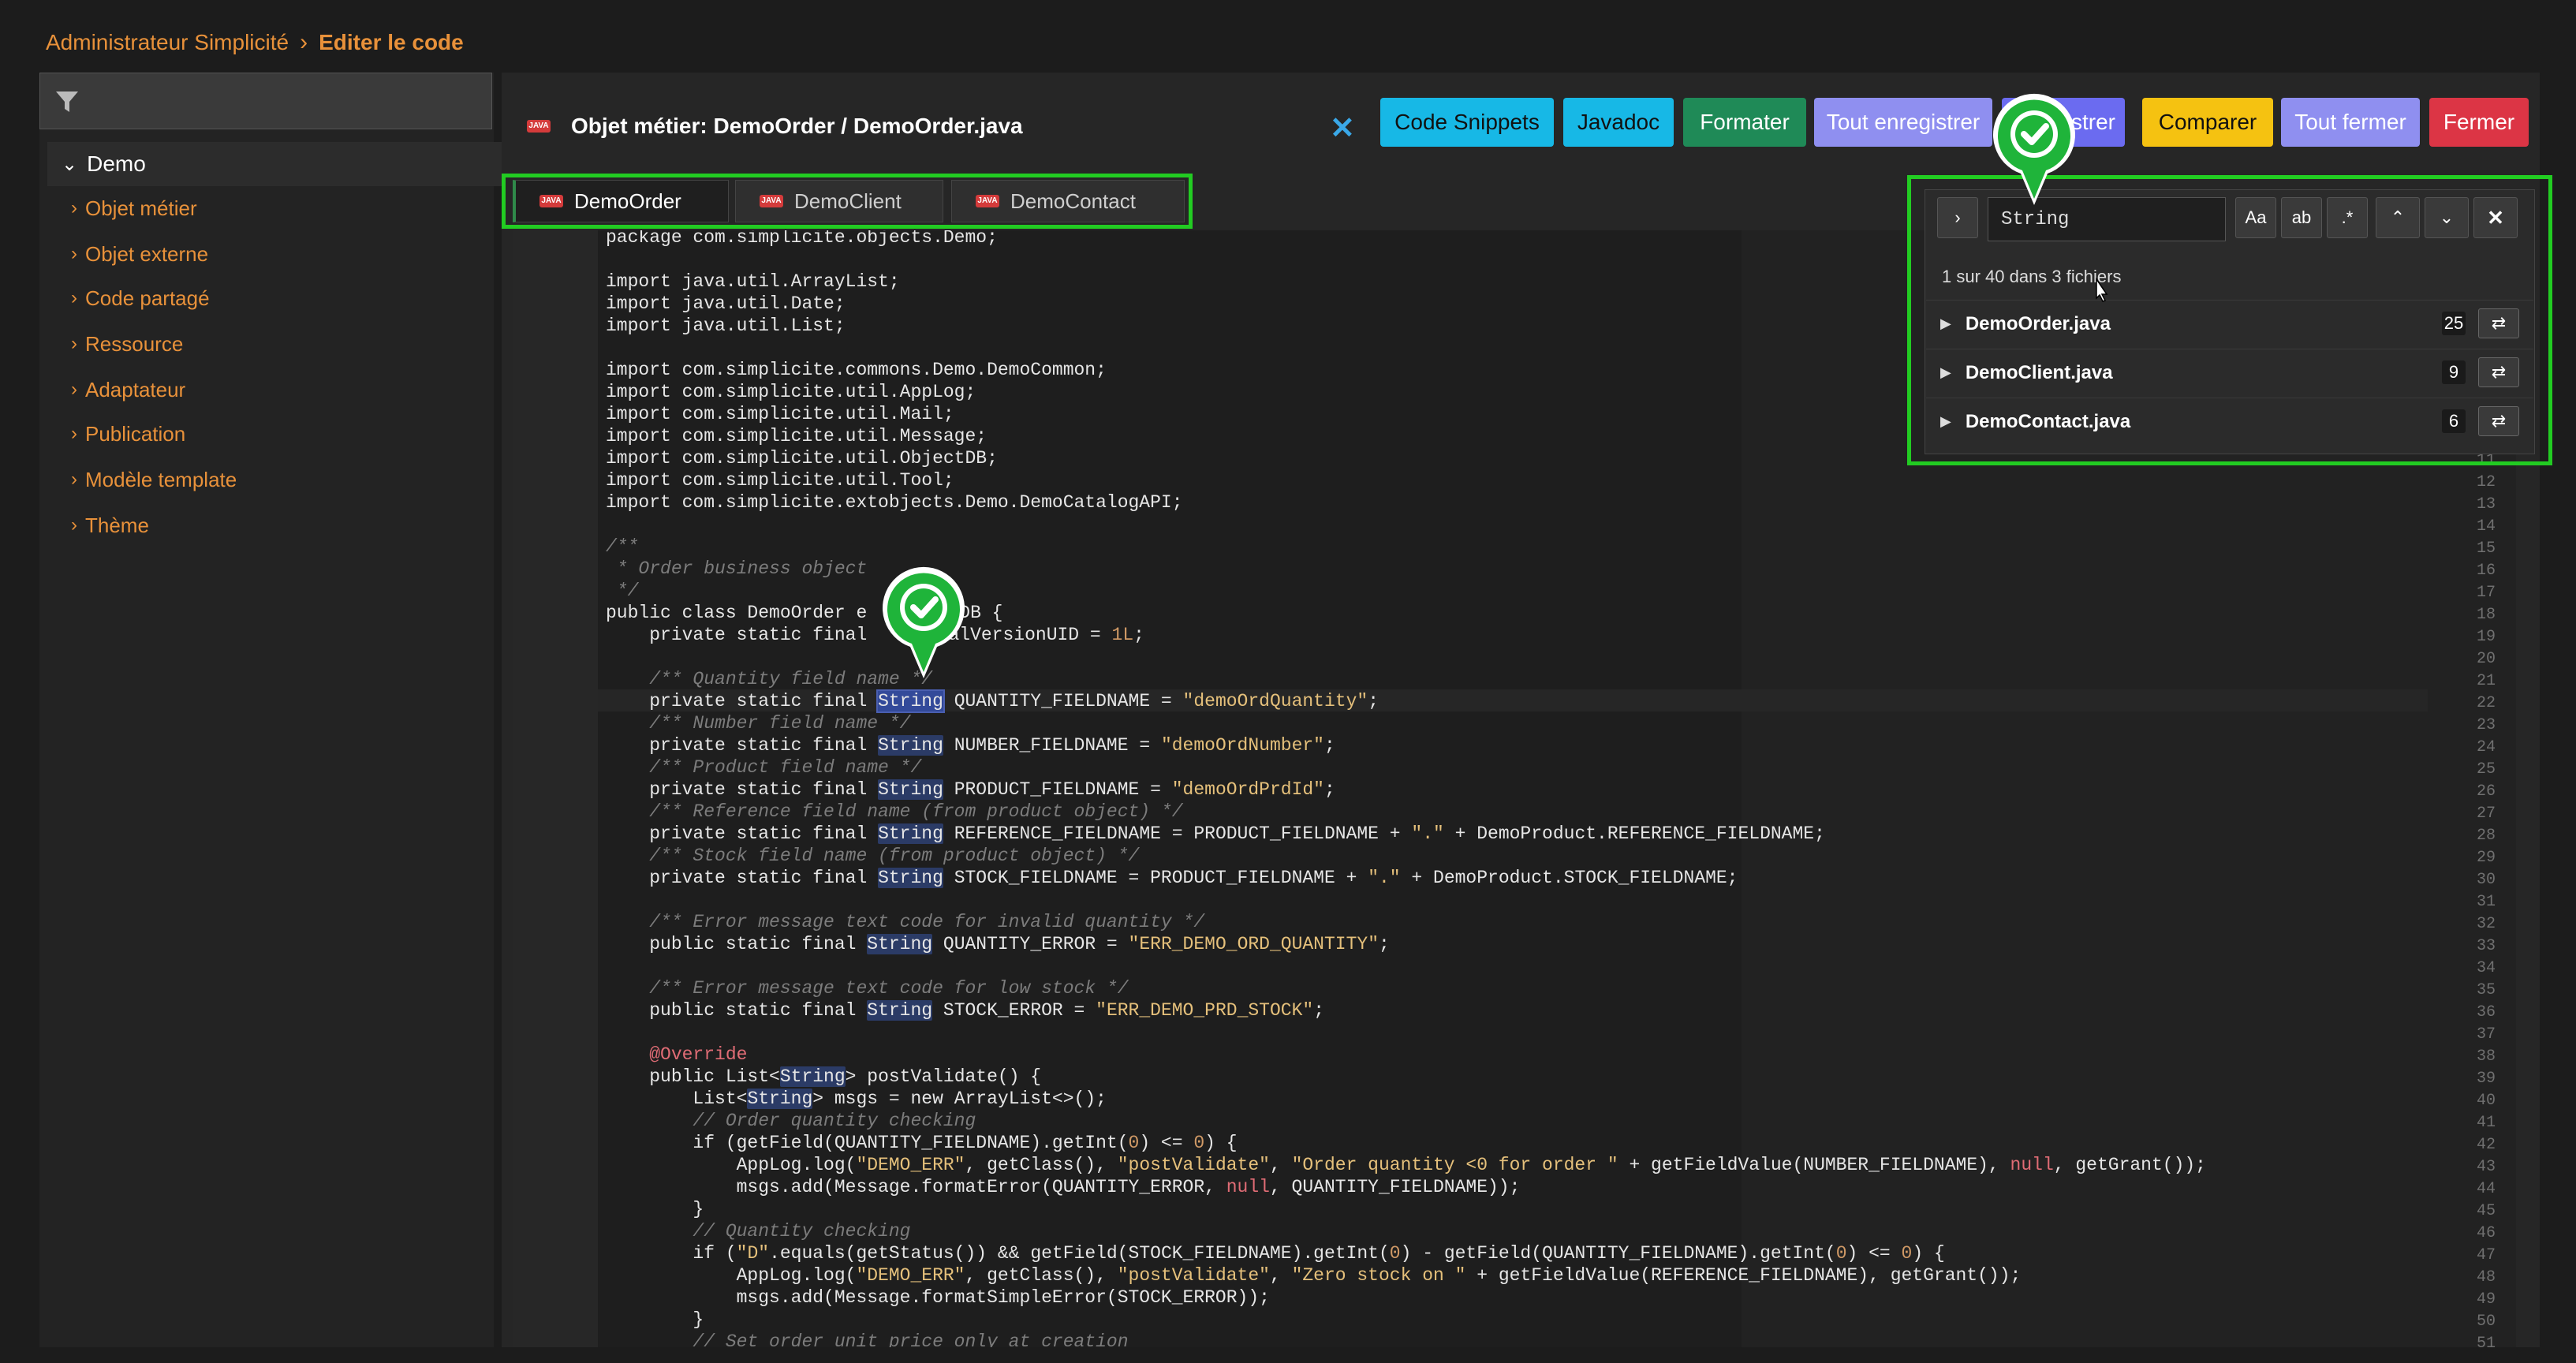 The height and width of the screenshot is (1363, 2576). Describe the element at coordinates (2486, 1034) in the screenshot. I see `line-number: 37` at that location.